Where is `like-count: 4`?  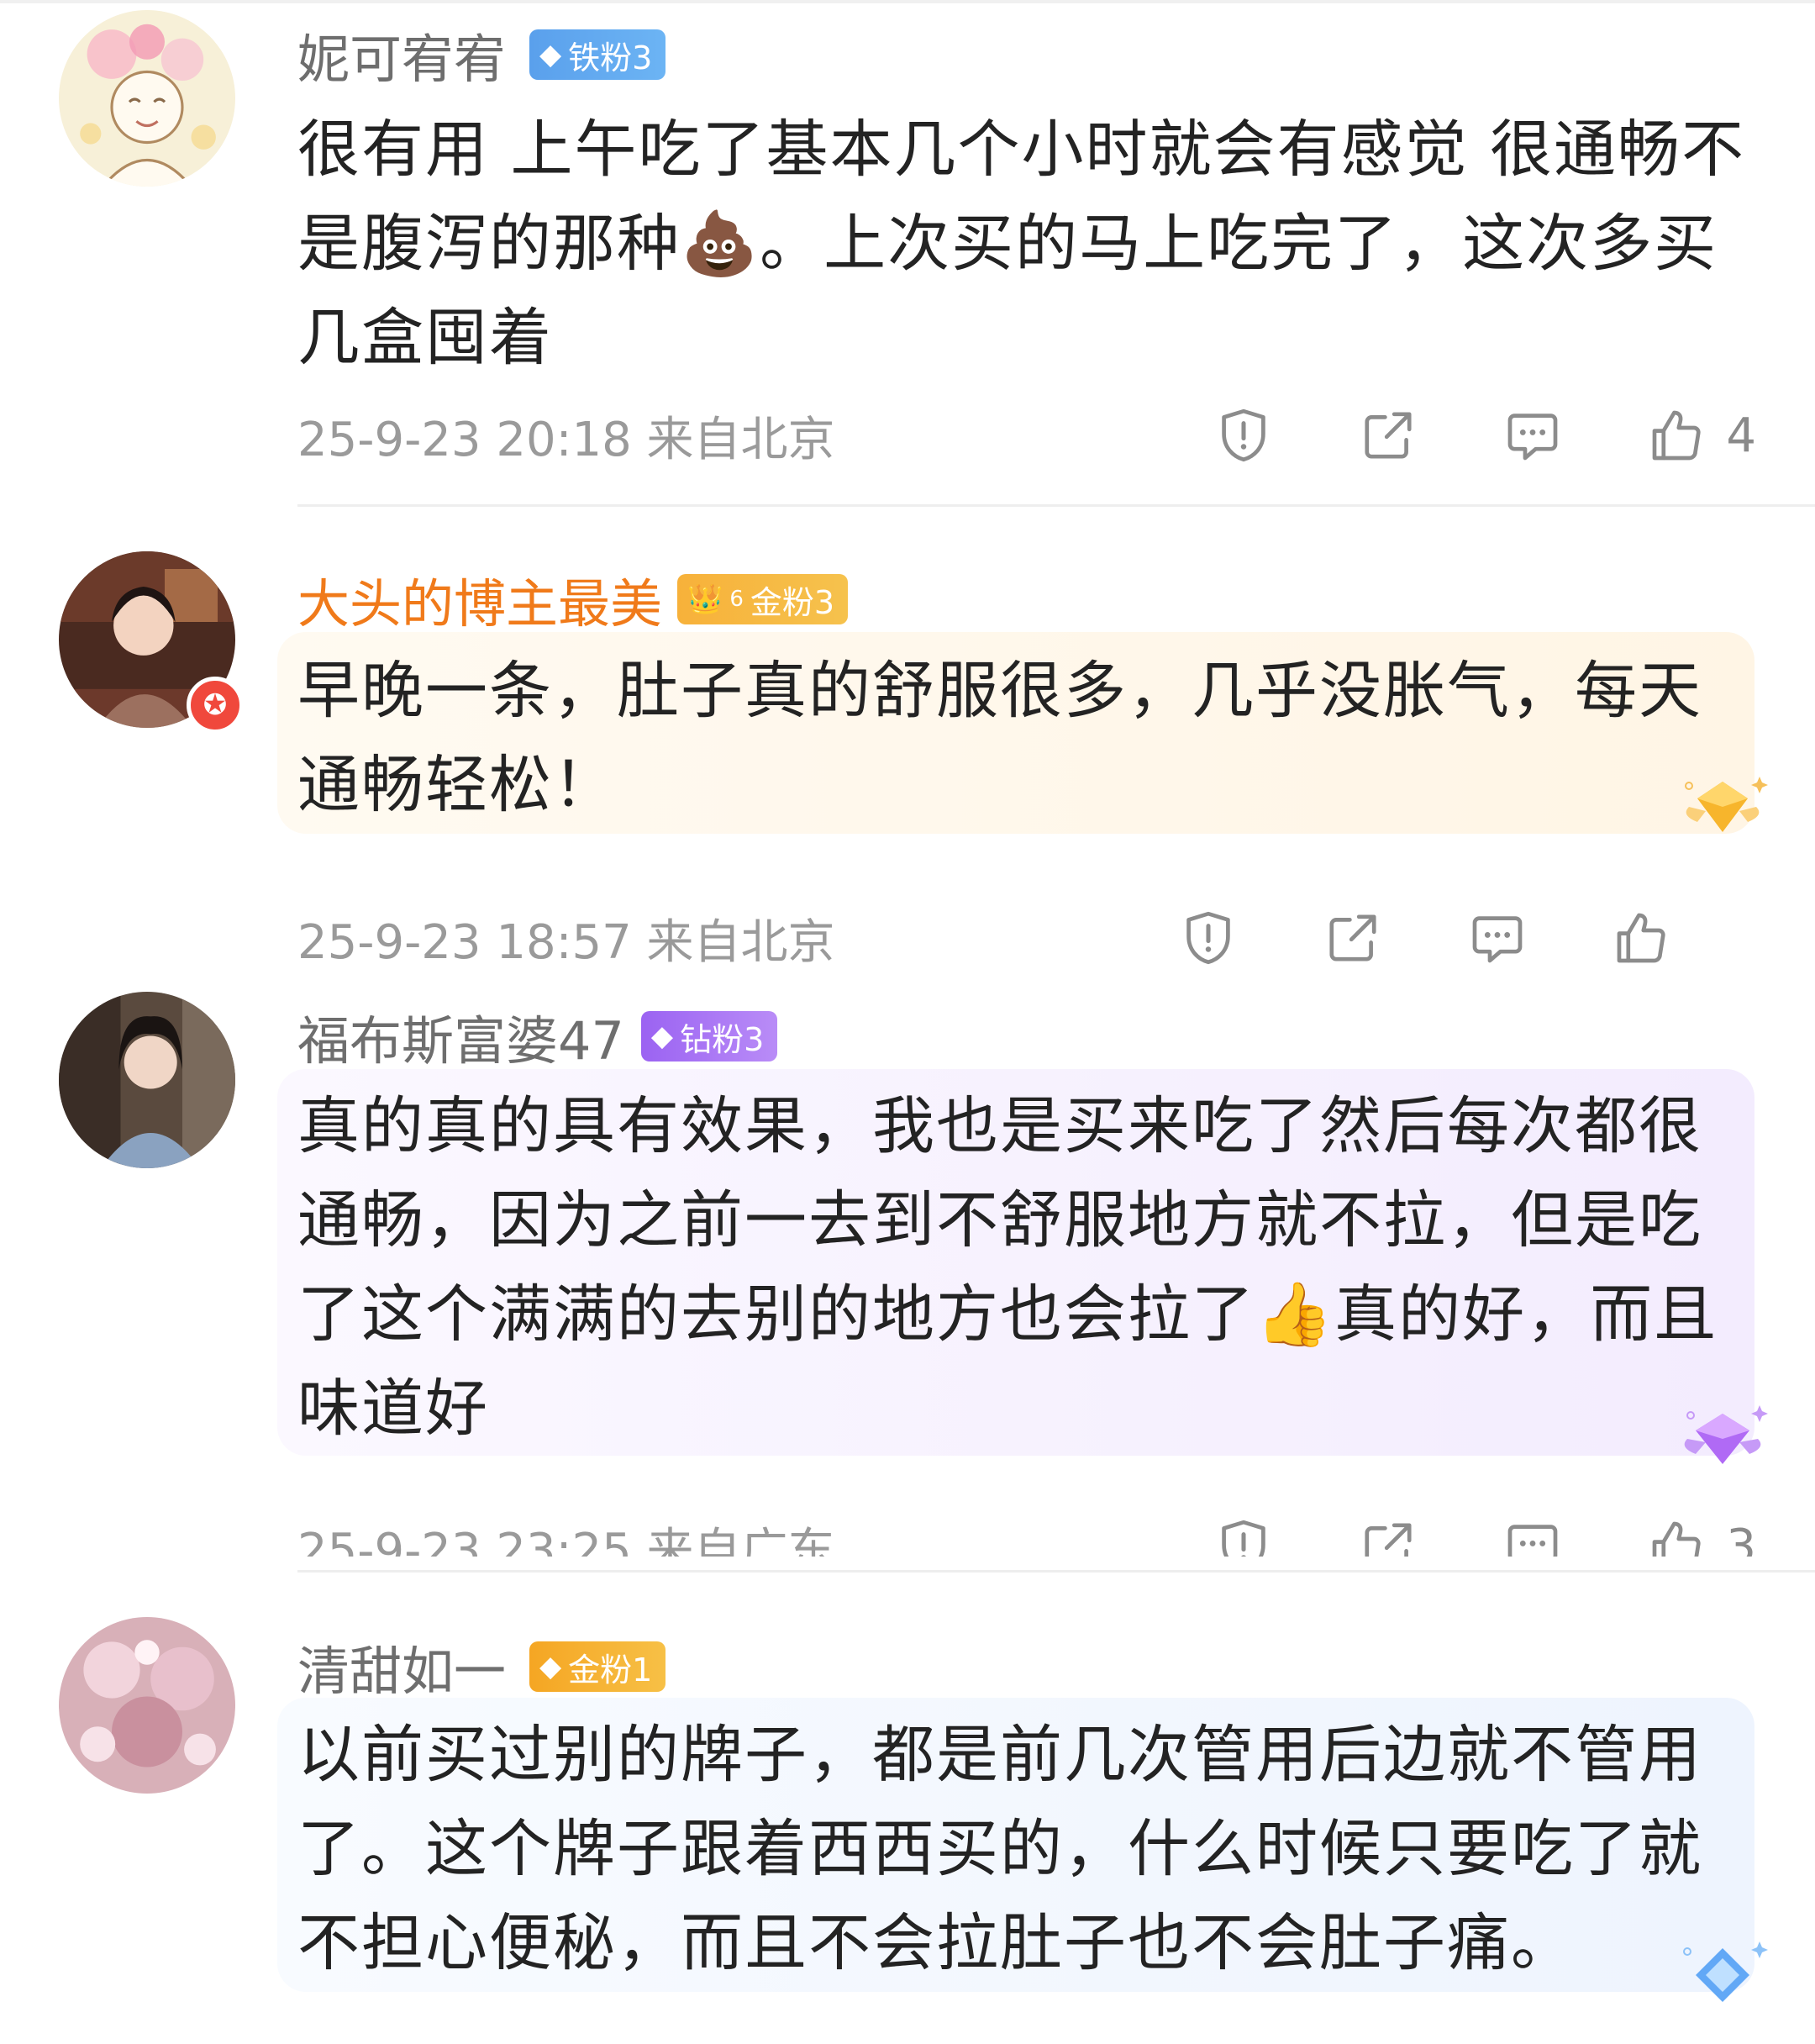
like-count: 4 is located at coordinates (1741, 435).